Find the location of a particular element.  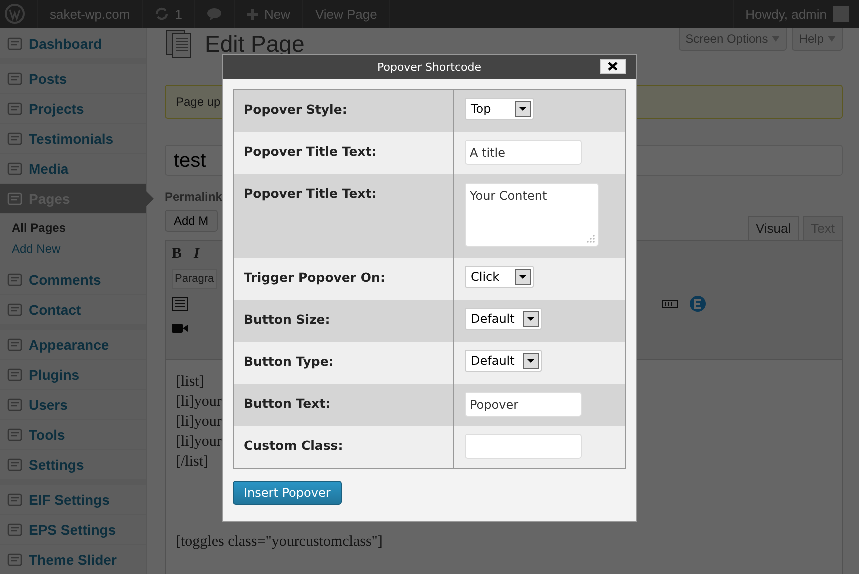

video-camera-icon is located at coordinates (180, 328).